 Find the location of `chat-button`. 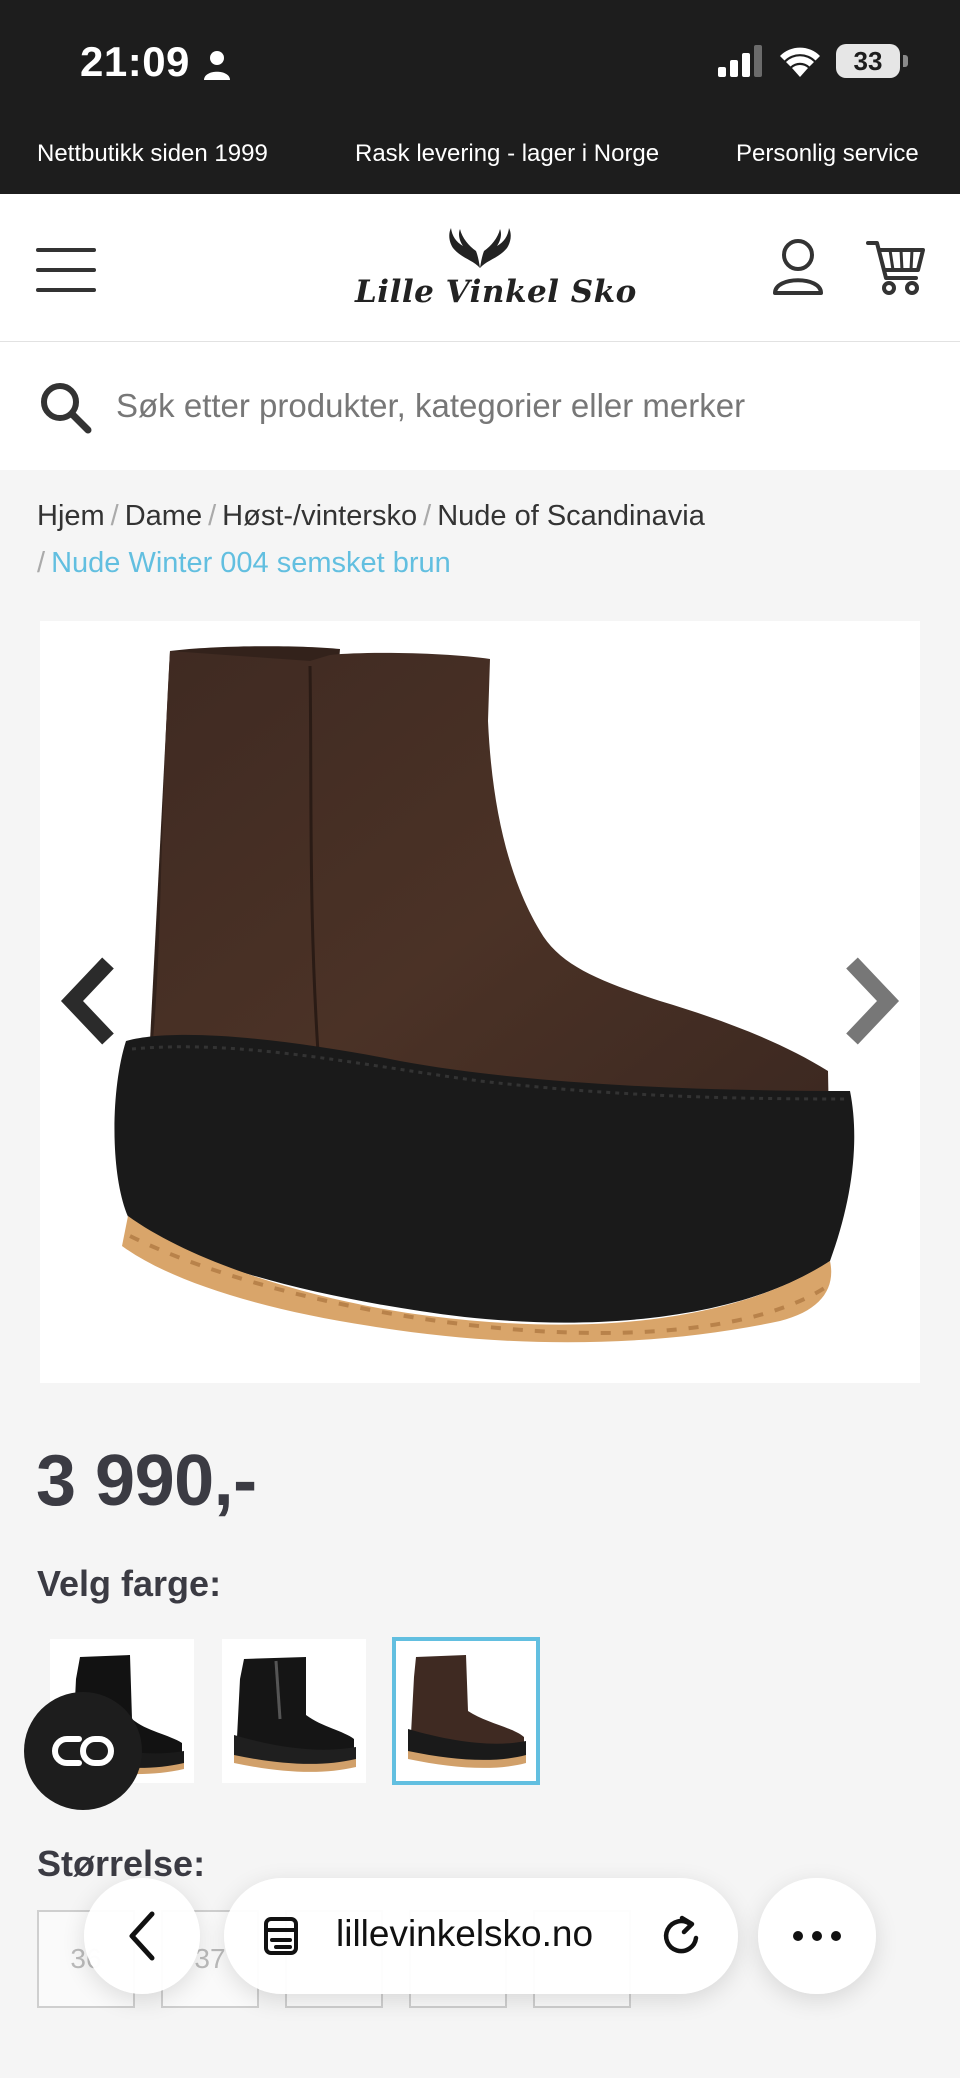

chat-button is located at coordinates (83, 1751).